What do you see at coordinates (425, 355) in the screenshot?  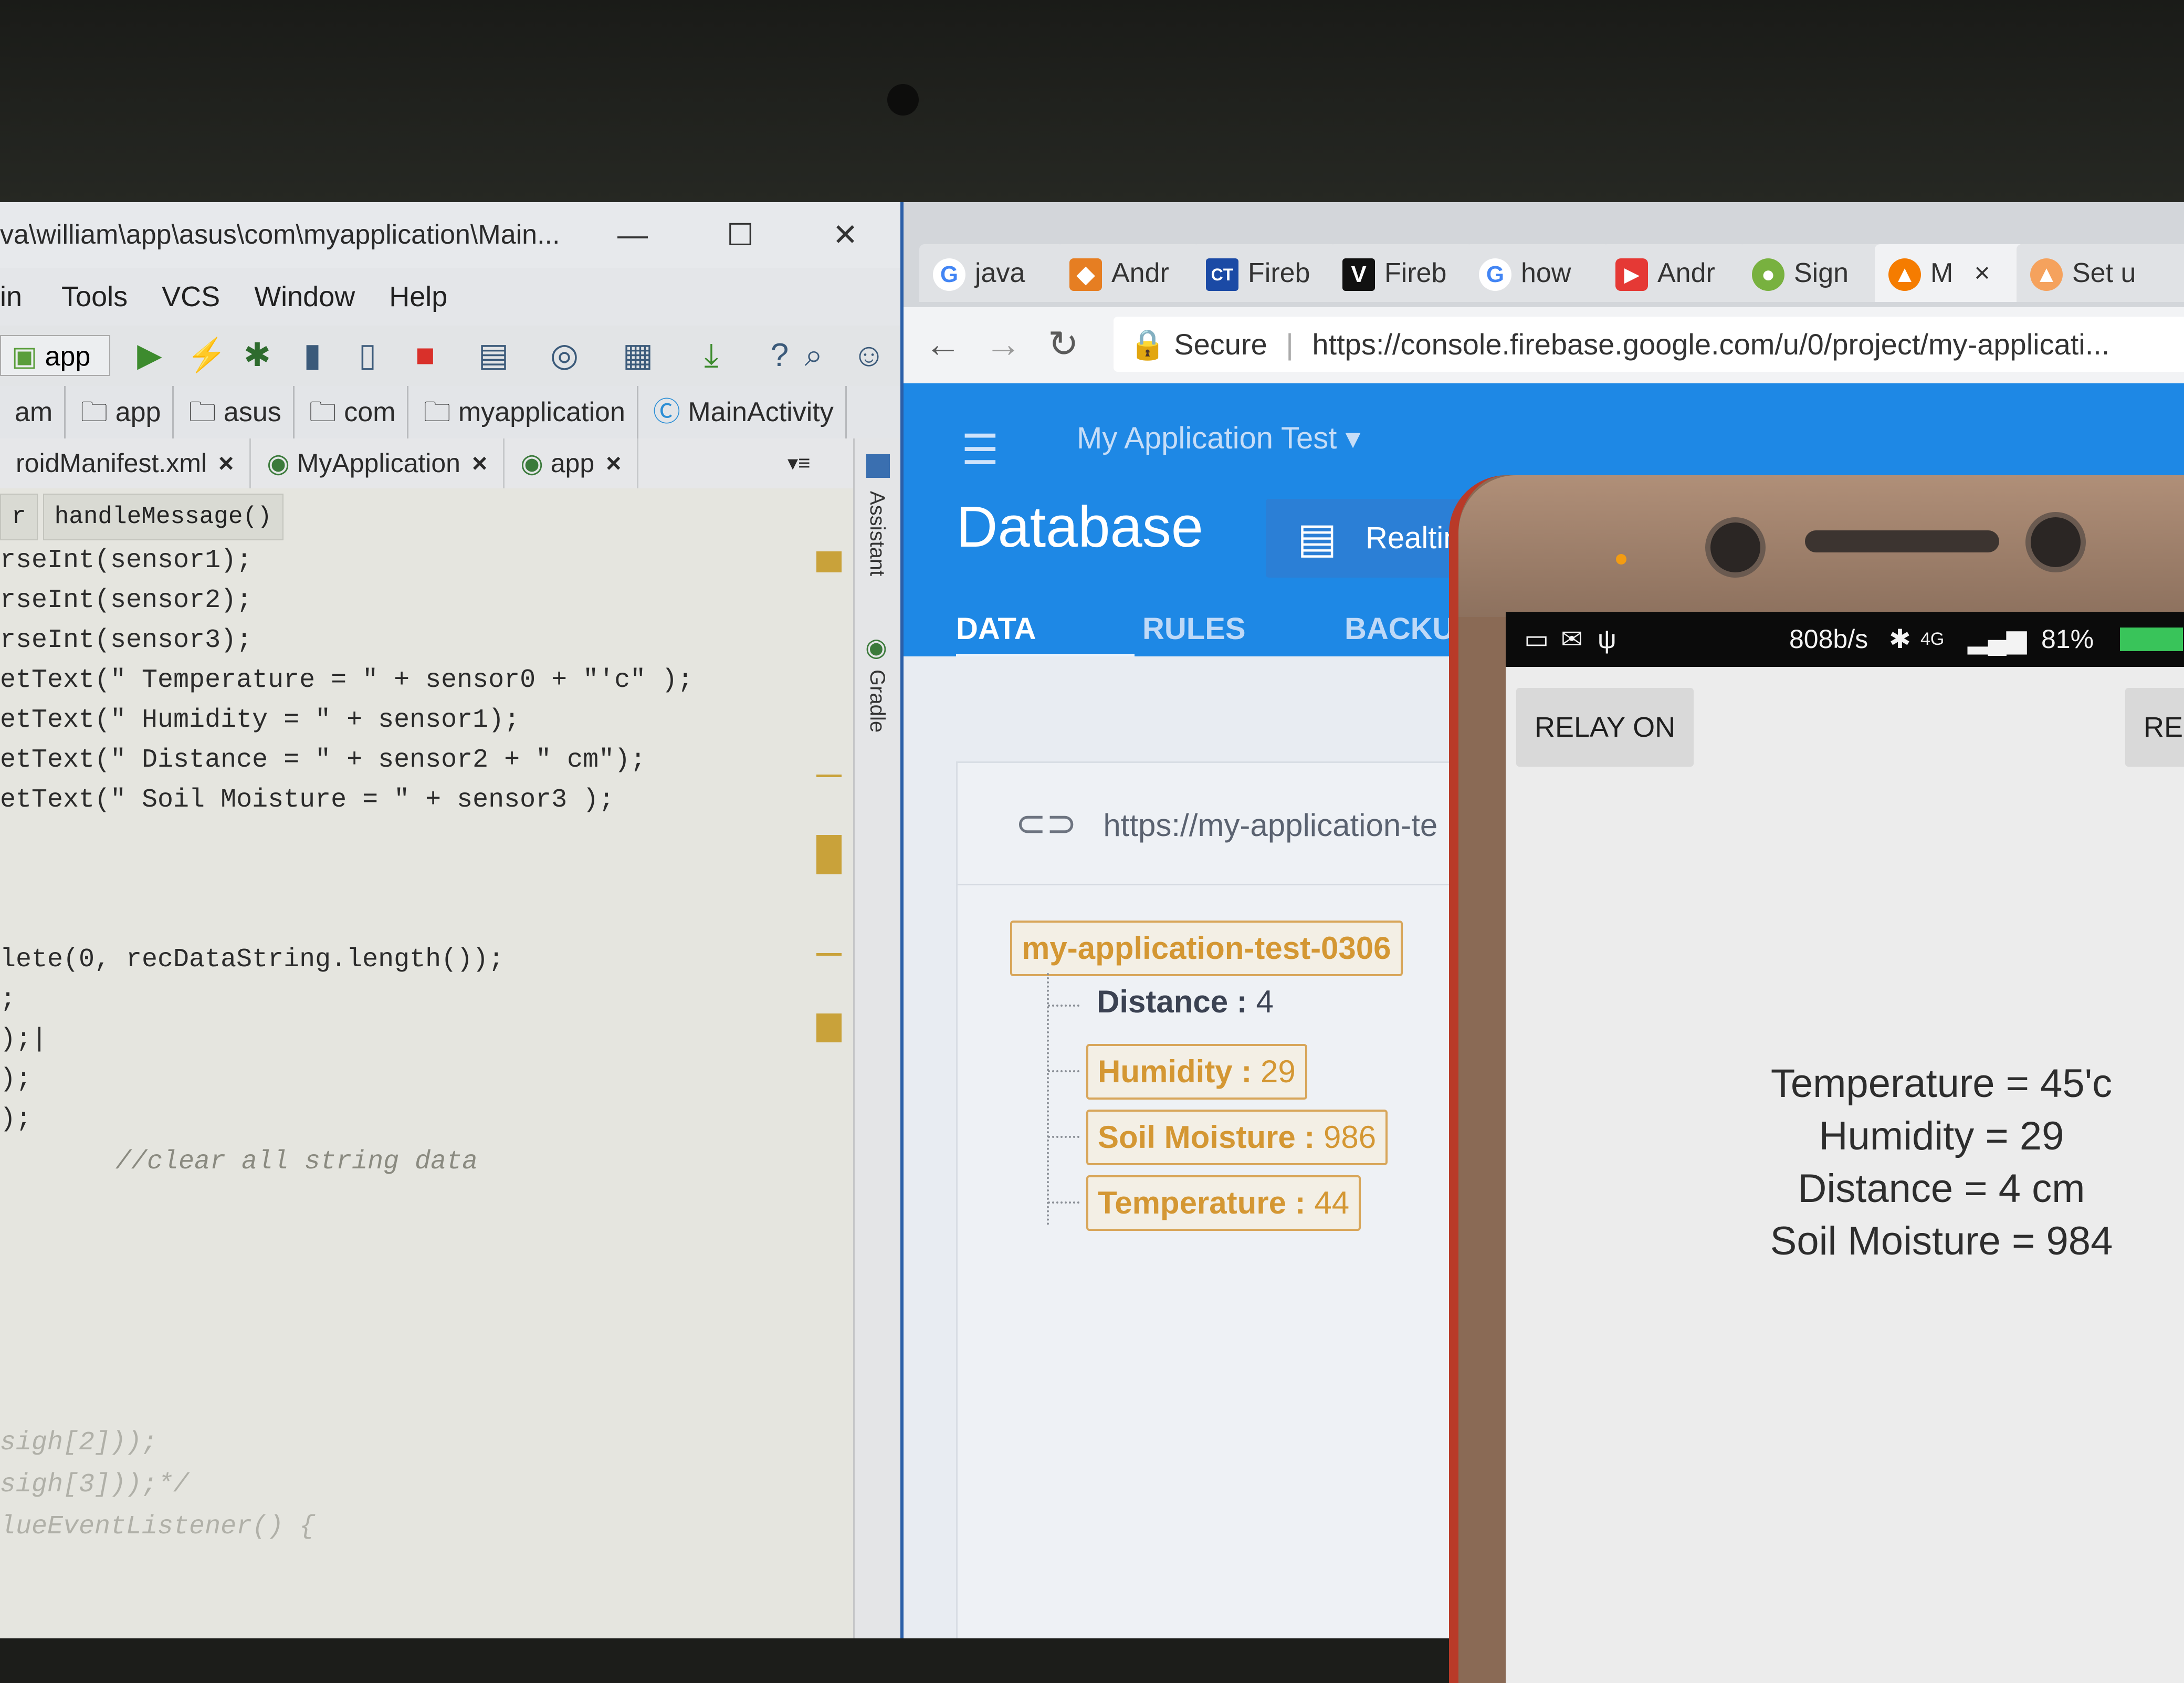 I see `stop-icon: ■` at bounding box center [425, 355].